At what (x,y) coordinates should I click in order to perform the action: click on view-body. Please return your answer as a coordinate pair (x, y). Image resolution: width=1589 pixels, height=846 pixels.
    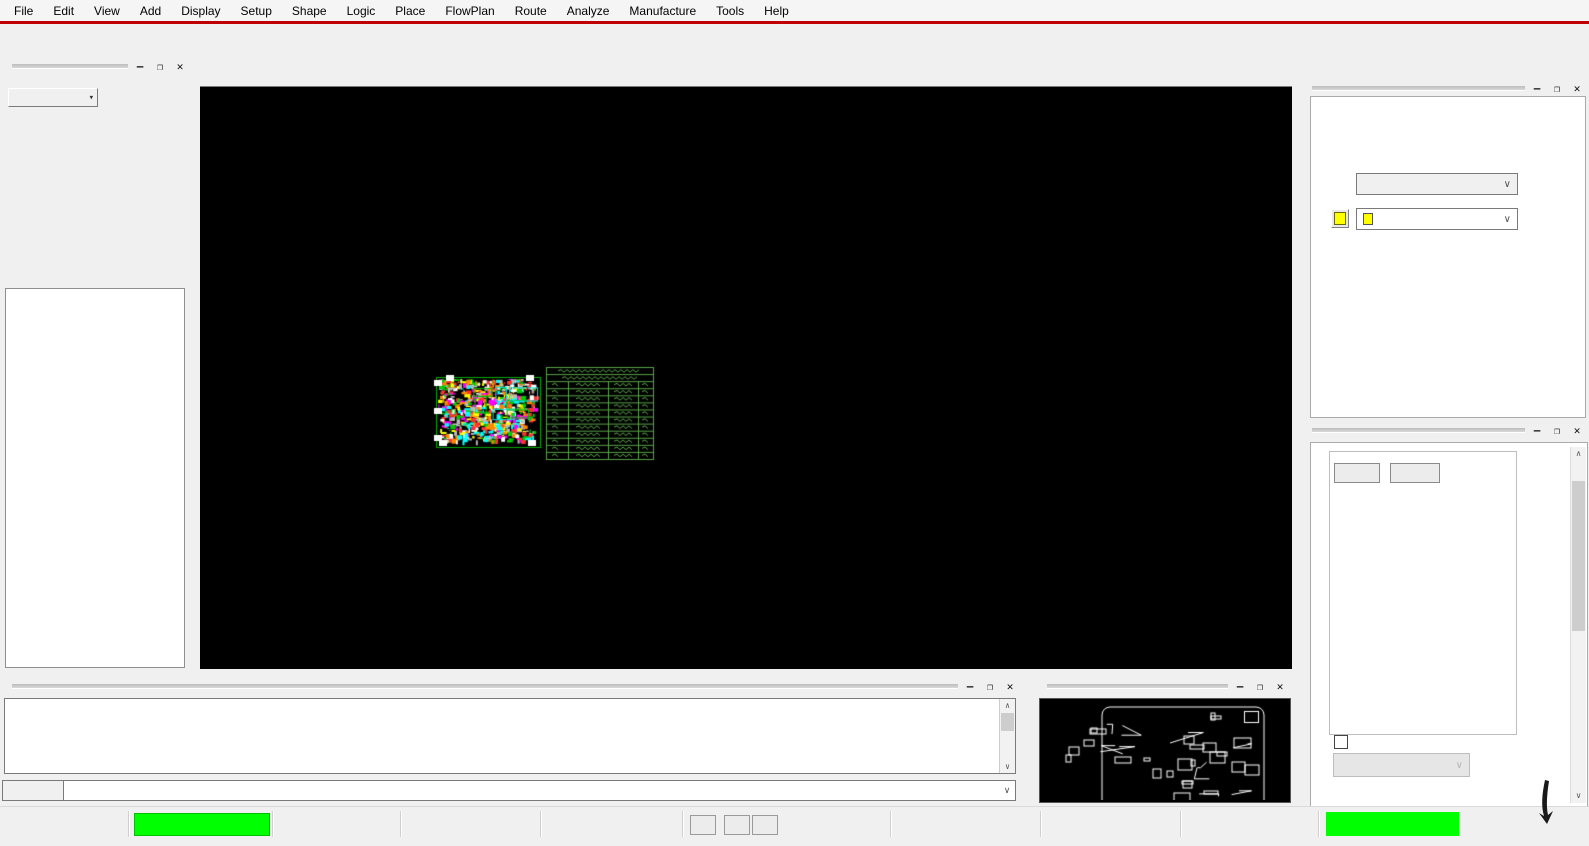
    Looking at the image, I should click on (1165, 750).